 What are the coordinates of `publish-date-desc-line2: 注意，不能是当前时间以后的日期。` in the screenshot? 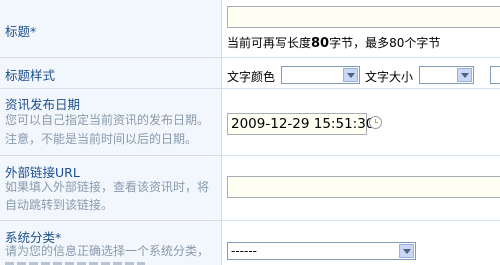 It's located at (101, 139).